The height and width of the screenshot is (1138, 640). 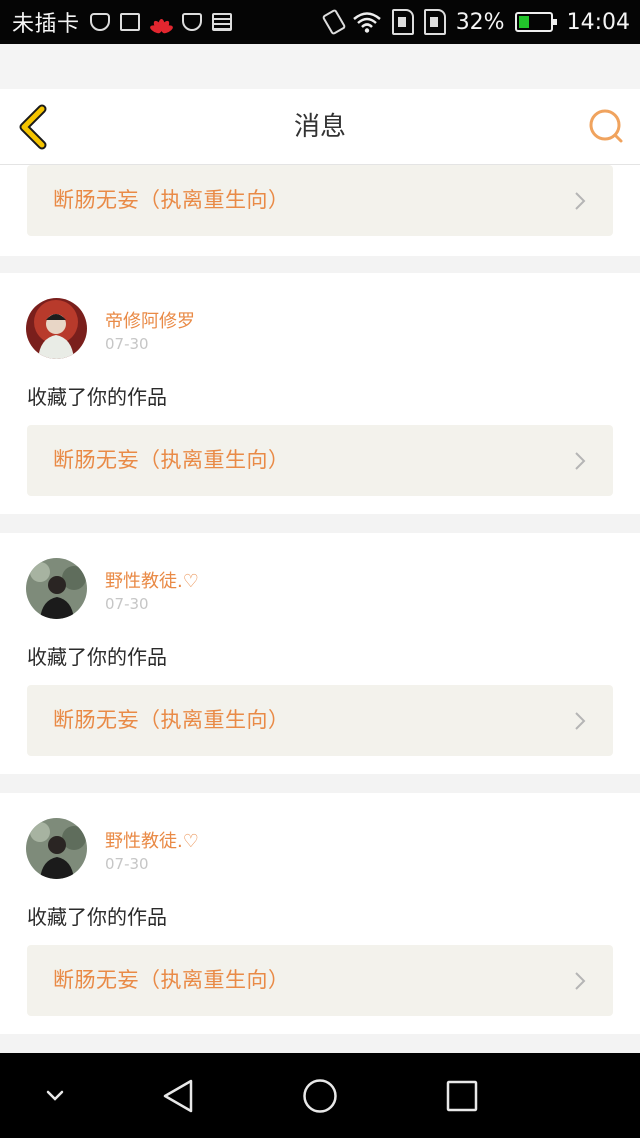 I want to click on back-triangle-icon, so click(x=178, y=1096).